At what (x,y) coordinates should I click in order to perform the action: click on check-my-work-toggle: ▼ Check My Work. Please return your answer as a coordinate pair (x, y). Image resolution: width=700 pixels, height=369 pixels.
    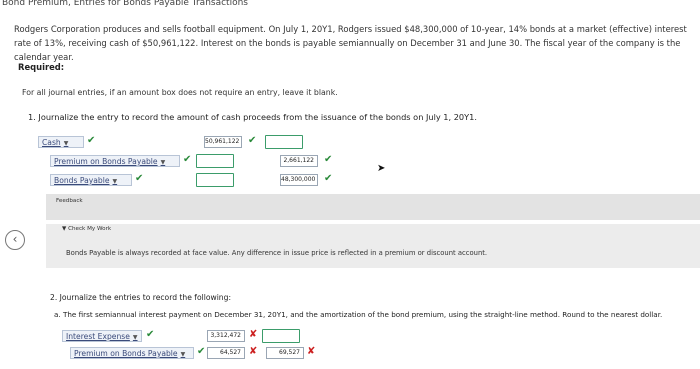
    Looking at the image, I should click on (86, 229).